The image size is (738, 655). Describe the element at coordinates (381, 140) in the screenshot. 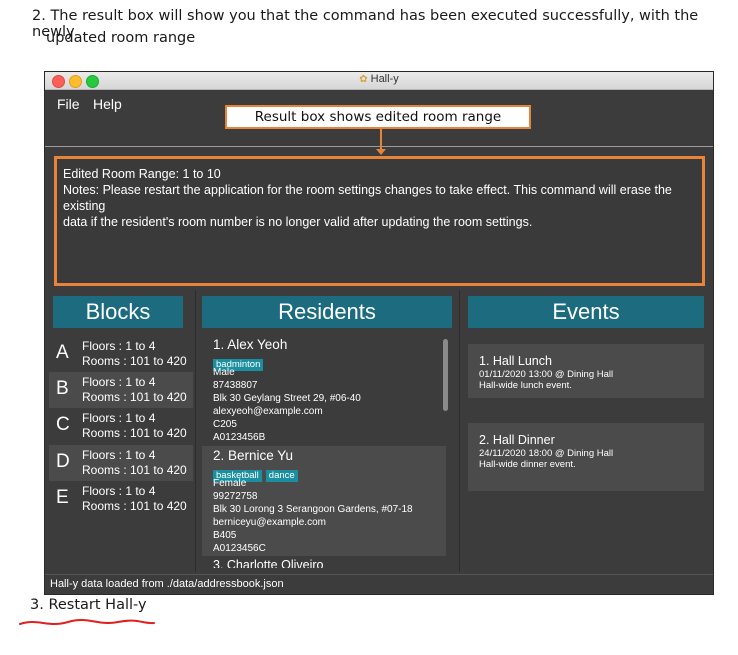

I see `callout-connector` at that location.